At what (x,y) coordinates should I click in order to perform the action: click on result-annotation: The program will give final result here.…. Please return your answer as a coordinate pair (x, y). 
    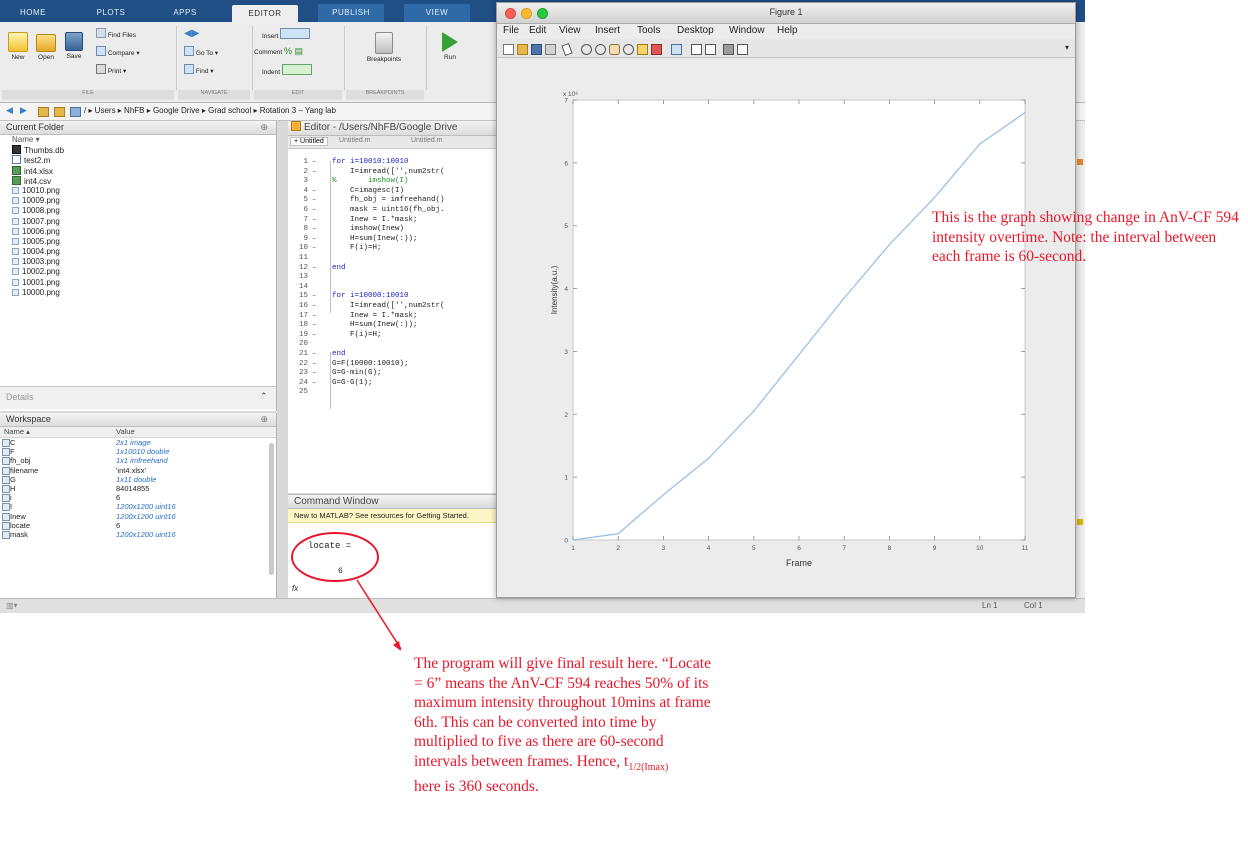
    Looking at the image, I should click on (564, 725).